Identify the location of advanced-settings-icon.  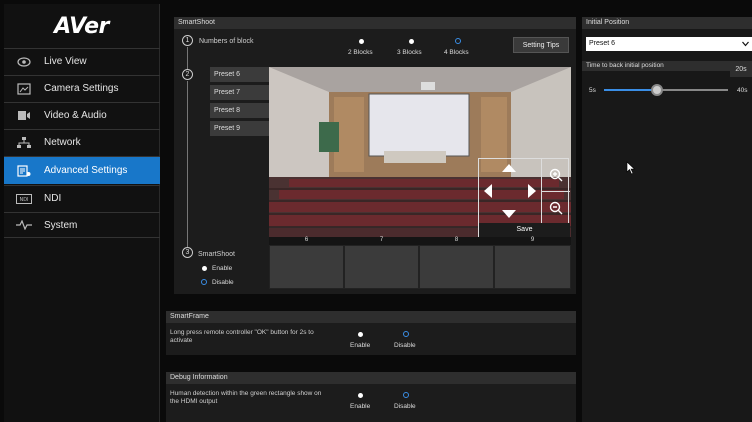
(24, 171).